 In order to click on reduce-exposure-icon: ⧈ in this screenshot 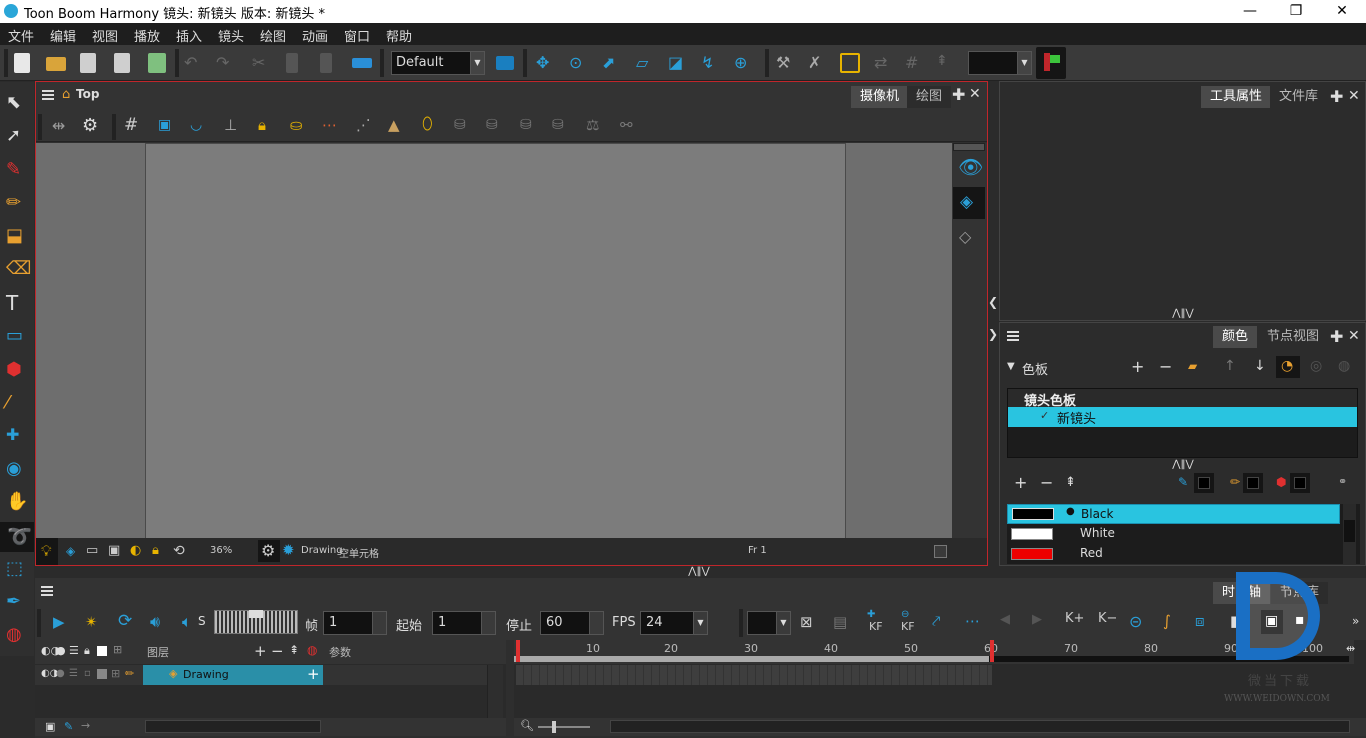, I will do `click(1200, 621)`.